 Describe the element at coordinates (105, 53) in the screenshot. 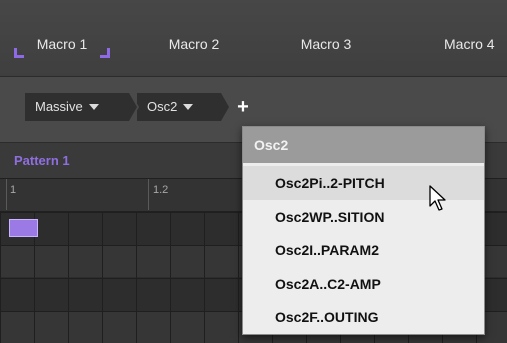

I see `selection-bracket-right-icon` at that location.